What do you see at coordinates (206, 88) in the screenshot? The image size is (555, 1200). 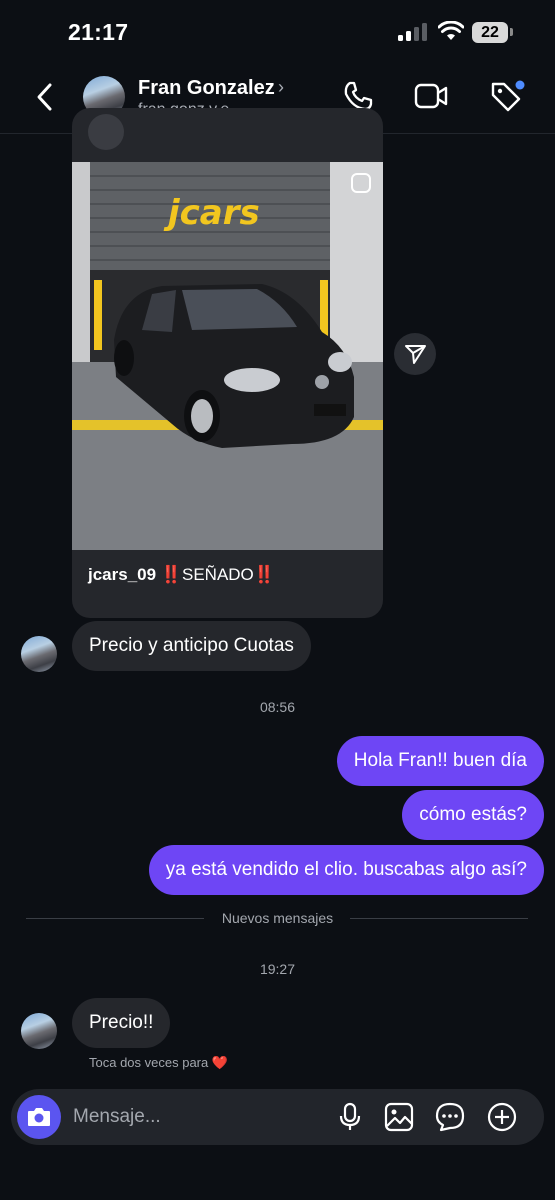 I see `contact-name: Fran Gonzalez` at bounding box center [206, 88].